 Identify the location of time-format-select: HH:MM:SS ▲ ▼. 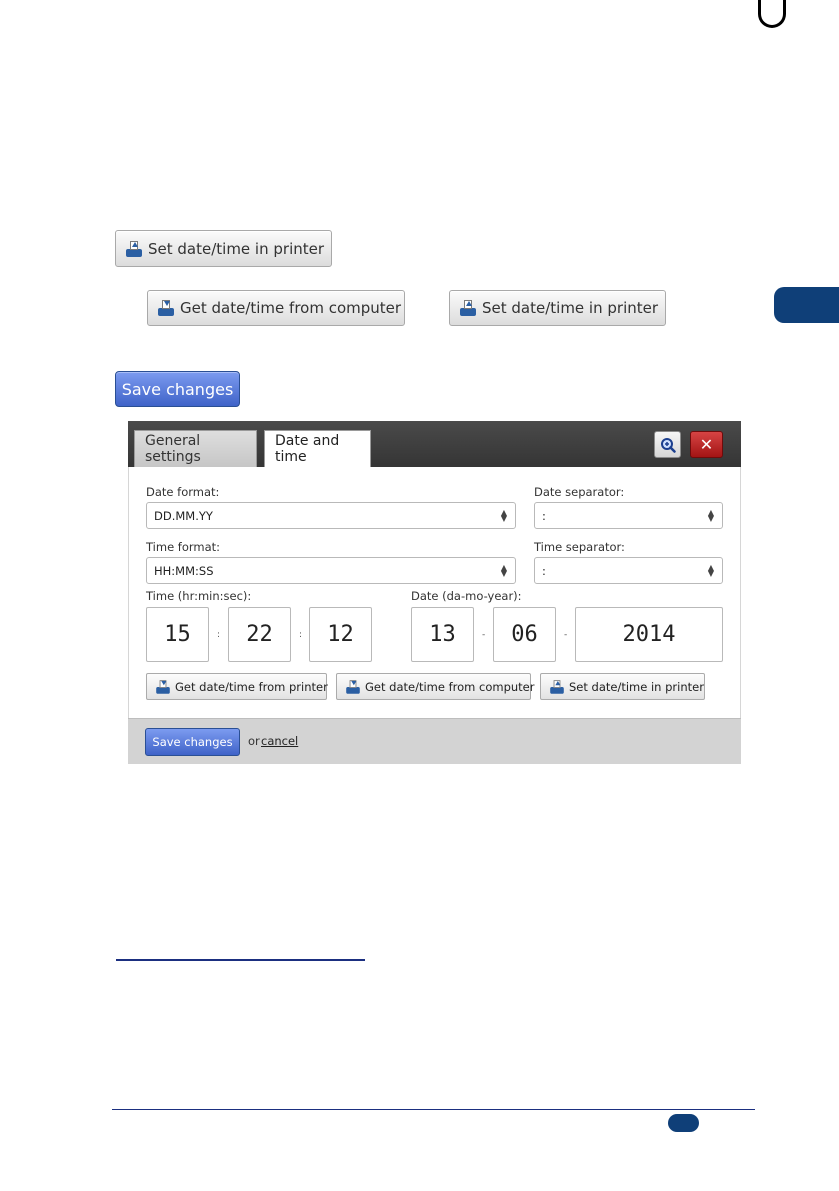
(331, 570).